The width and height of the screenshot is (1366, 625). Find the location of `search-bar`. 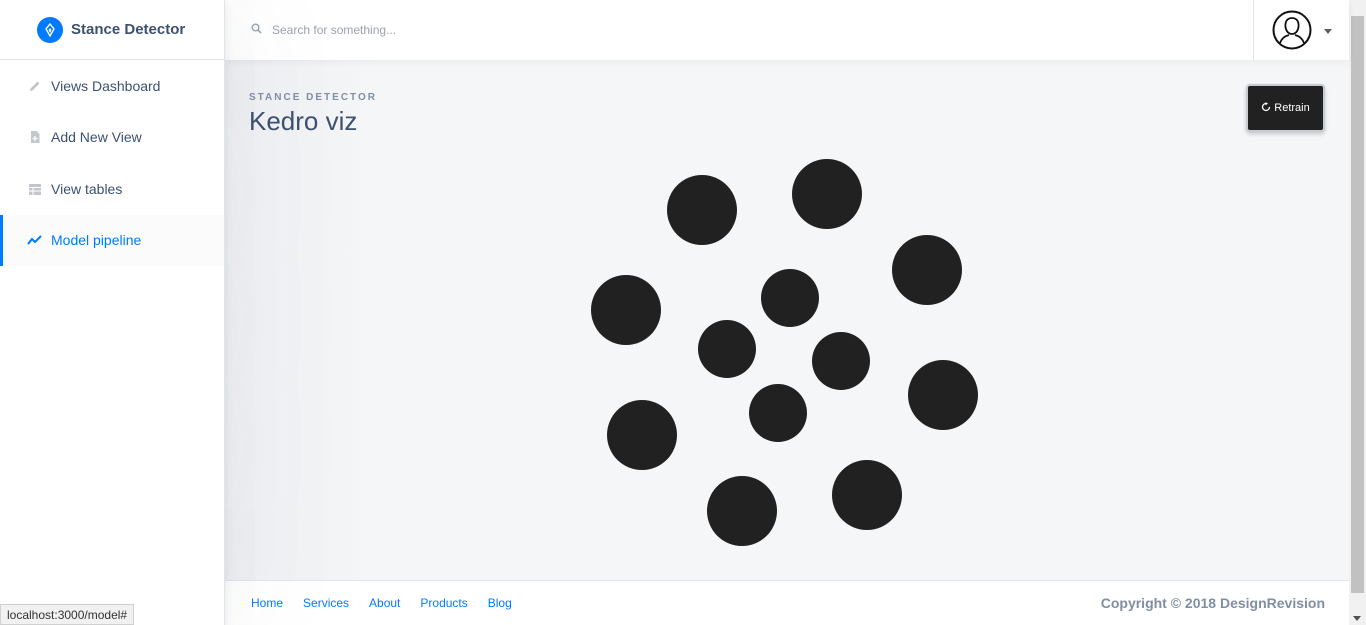

search-bar is located at coordinates (739, 30).